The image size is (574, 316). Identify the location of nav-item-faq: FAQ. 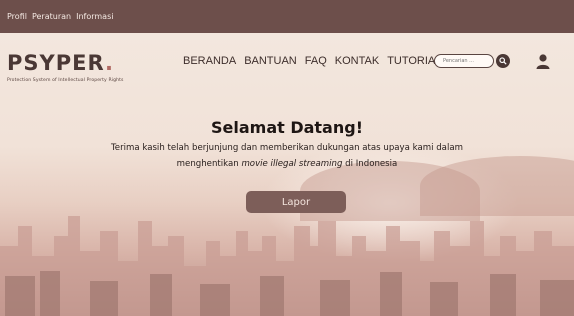
(316, 61).